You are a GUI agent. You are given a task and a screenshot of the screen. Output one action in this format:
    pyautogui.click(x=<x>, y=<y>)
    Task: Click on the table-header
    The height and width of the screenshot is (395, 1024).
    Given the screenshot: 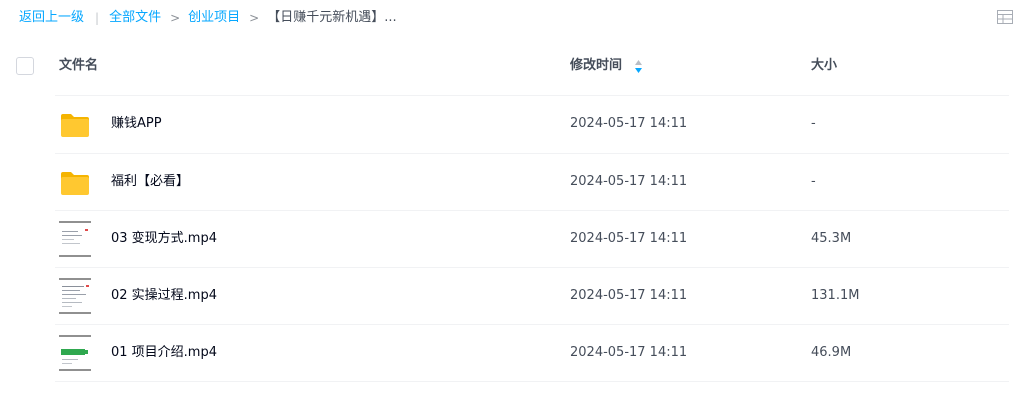 What is the action you would take?
    pyautogui.click(x=512, y=68)
    